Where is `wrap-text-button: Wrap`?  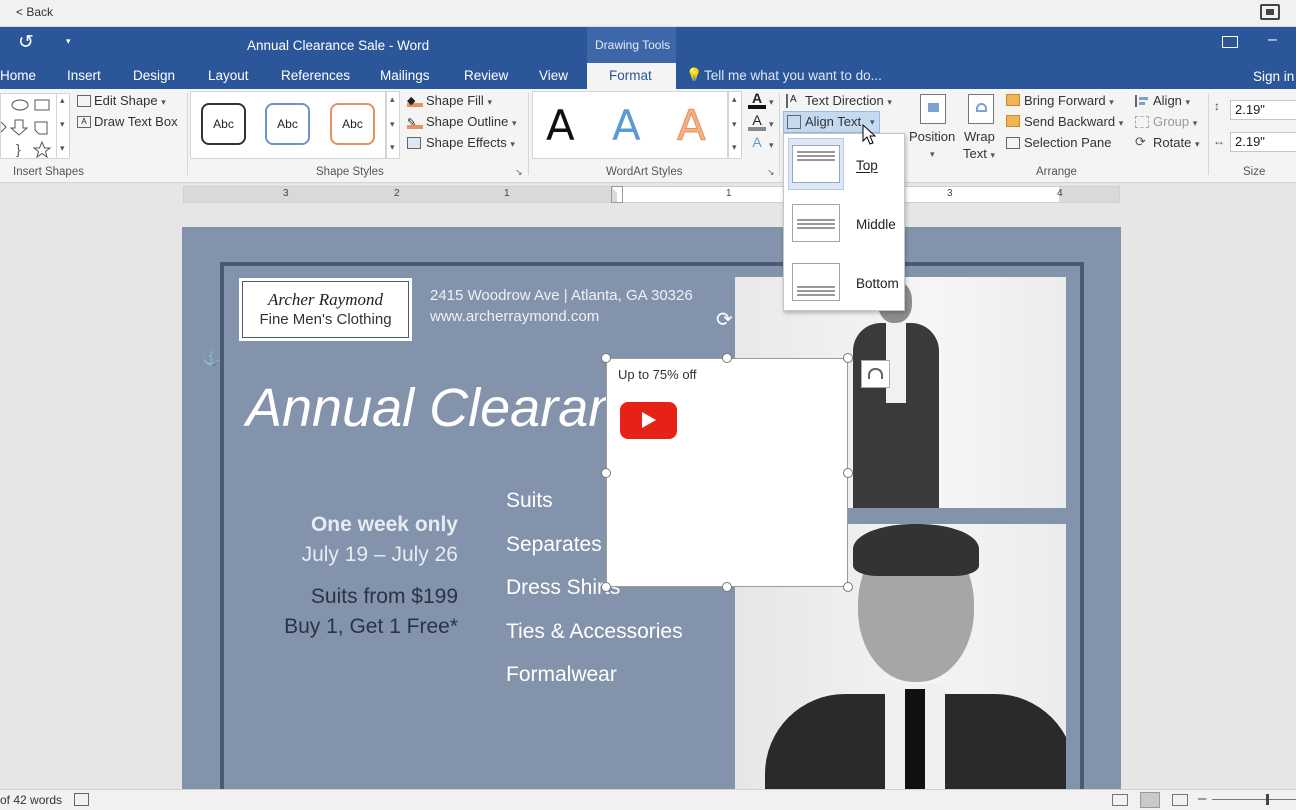
wrap-text-button: Wrap is located at coordinates (979, 136).